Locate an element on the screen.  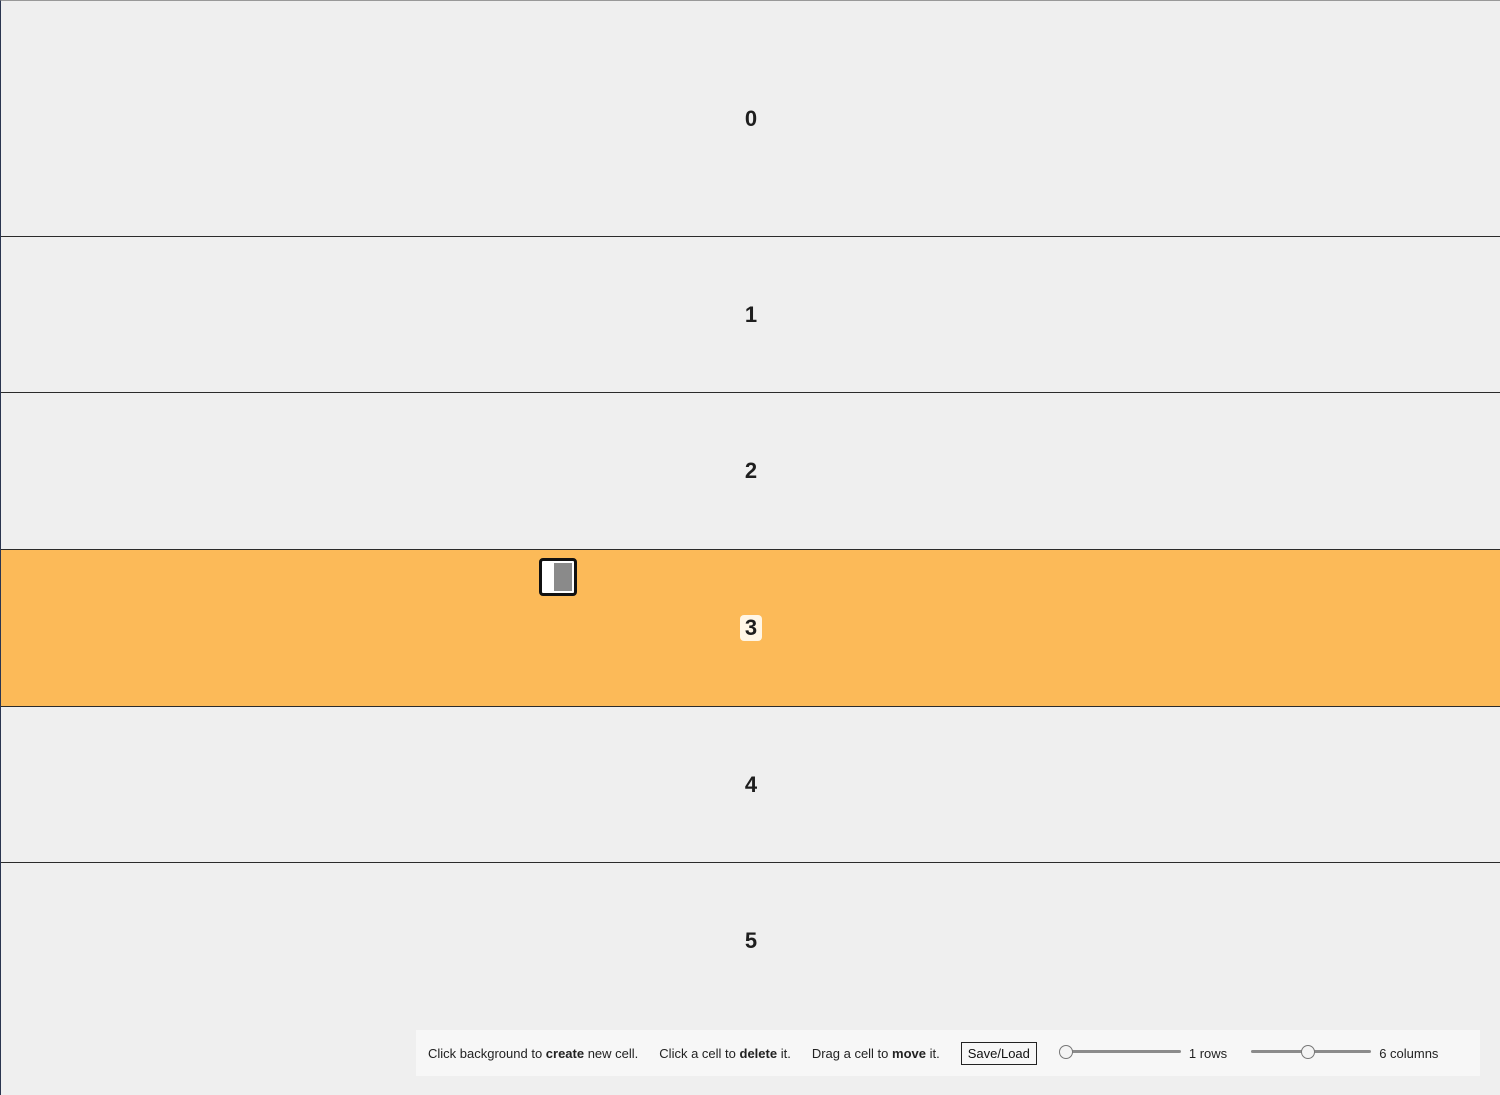
cell-3: 3 is located at coordinates (750, 628).